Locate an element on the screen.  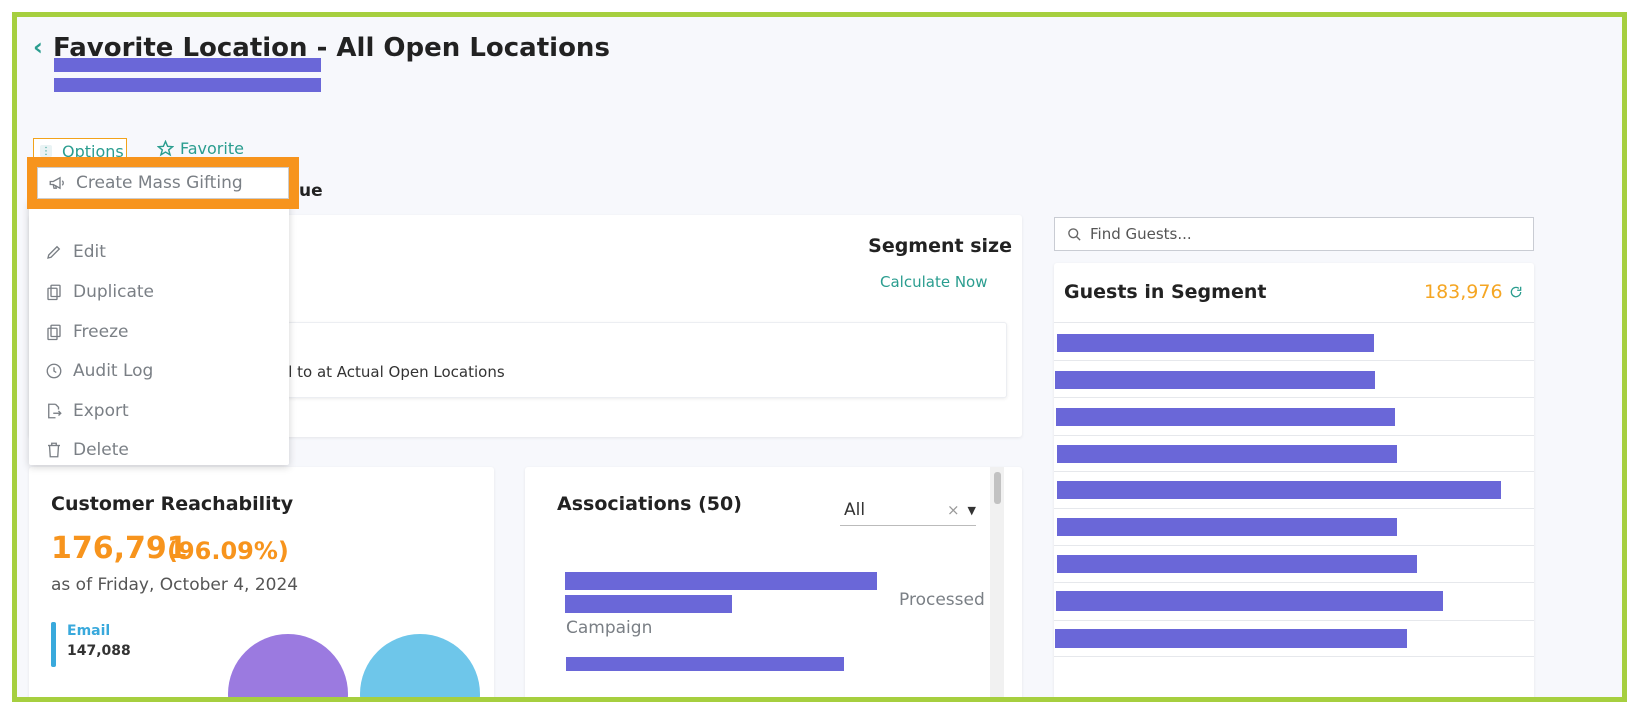
refresh-icon is located at coordinates (1516, 292).